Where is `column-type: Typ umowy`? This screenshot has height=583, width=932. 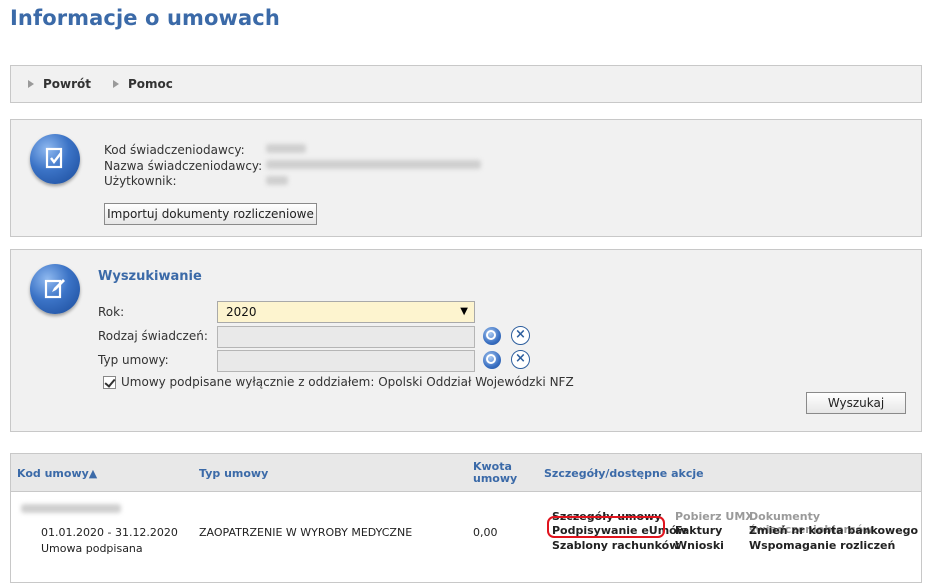 column-type: Typ umowy is located at coordinates (234, 473).